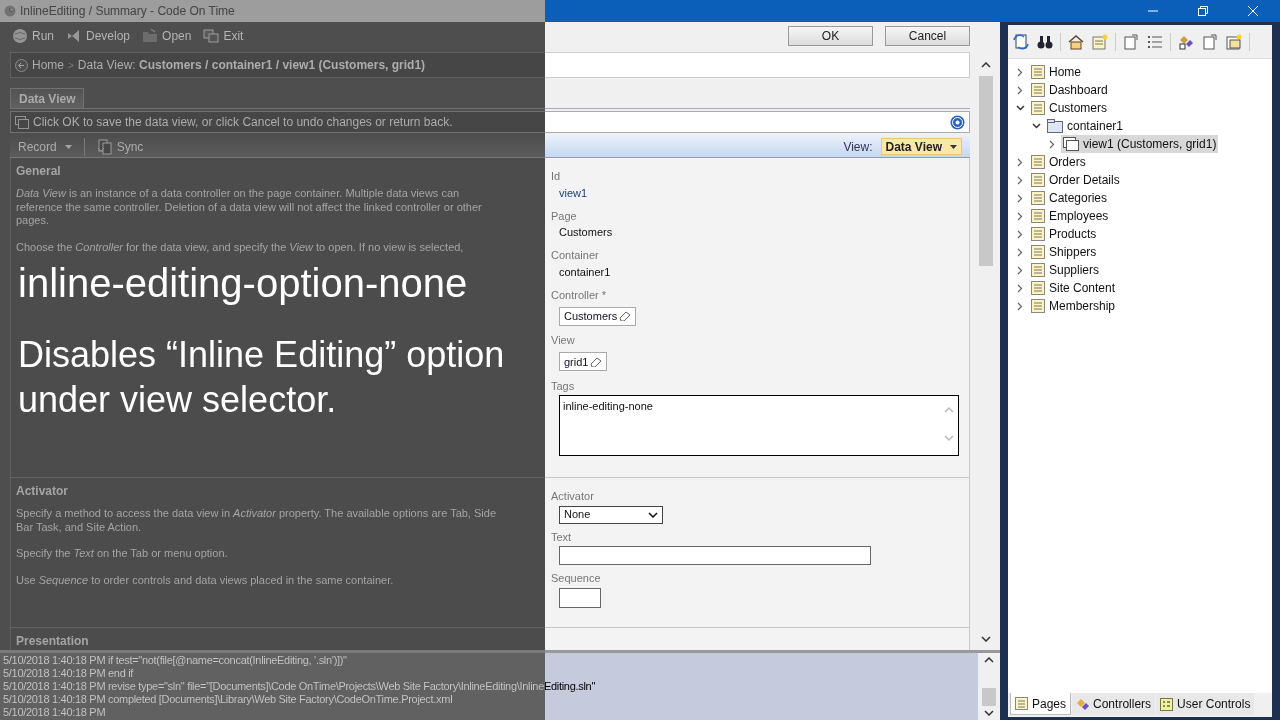 The width and height of the screenshot is (1280, 720). What do you see at coordinates (921, 146) in the screenshot?
I see `view-selector: Data View` at bounding box center [921, 146].